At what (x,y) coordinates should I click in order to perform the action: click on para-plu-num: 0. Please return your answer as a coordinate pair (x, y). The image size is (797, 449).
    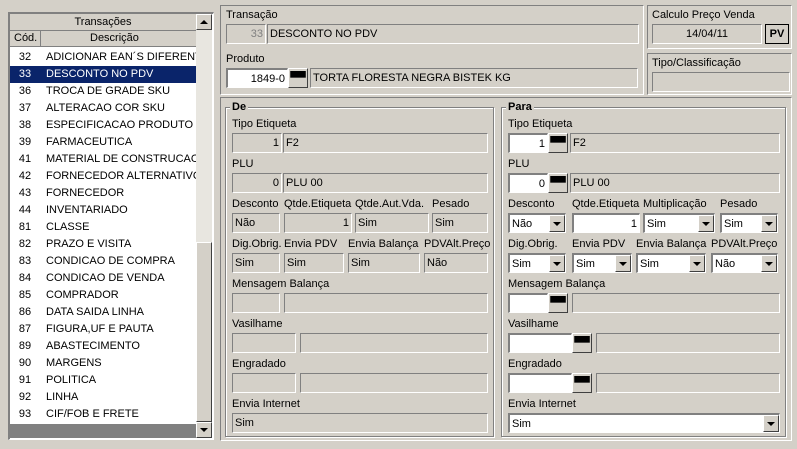
    Looking at the image, I should click on (528, 183).